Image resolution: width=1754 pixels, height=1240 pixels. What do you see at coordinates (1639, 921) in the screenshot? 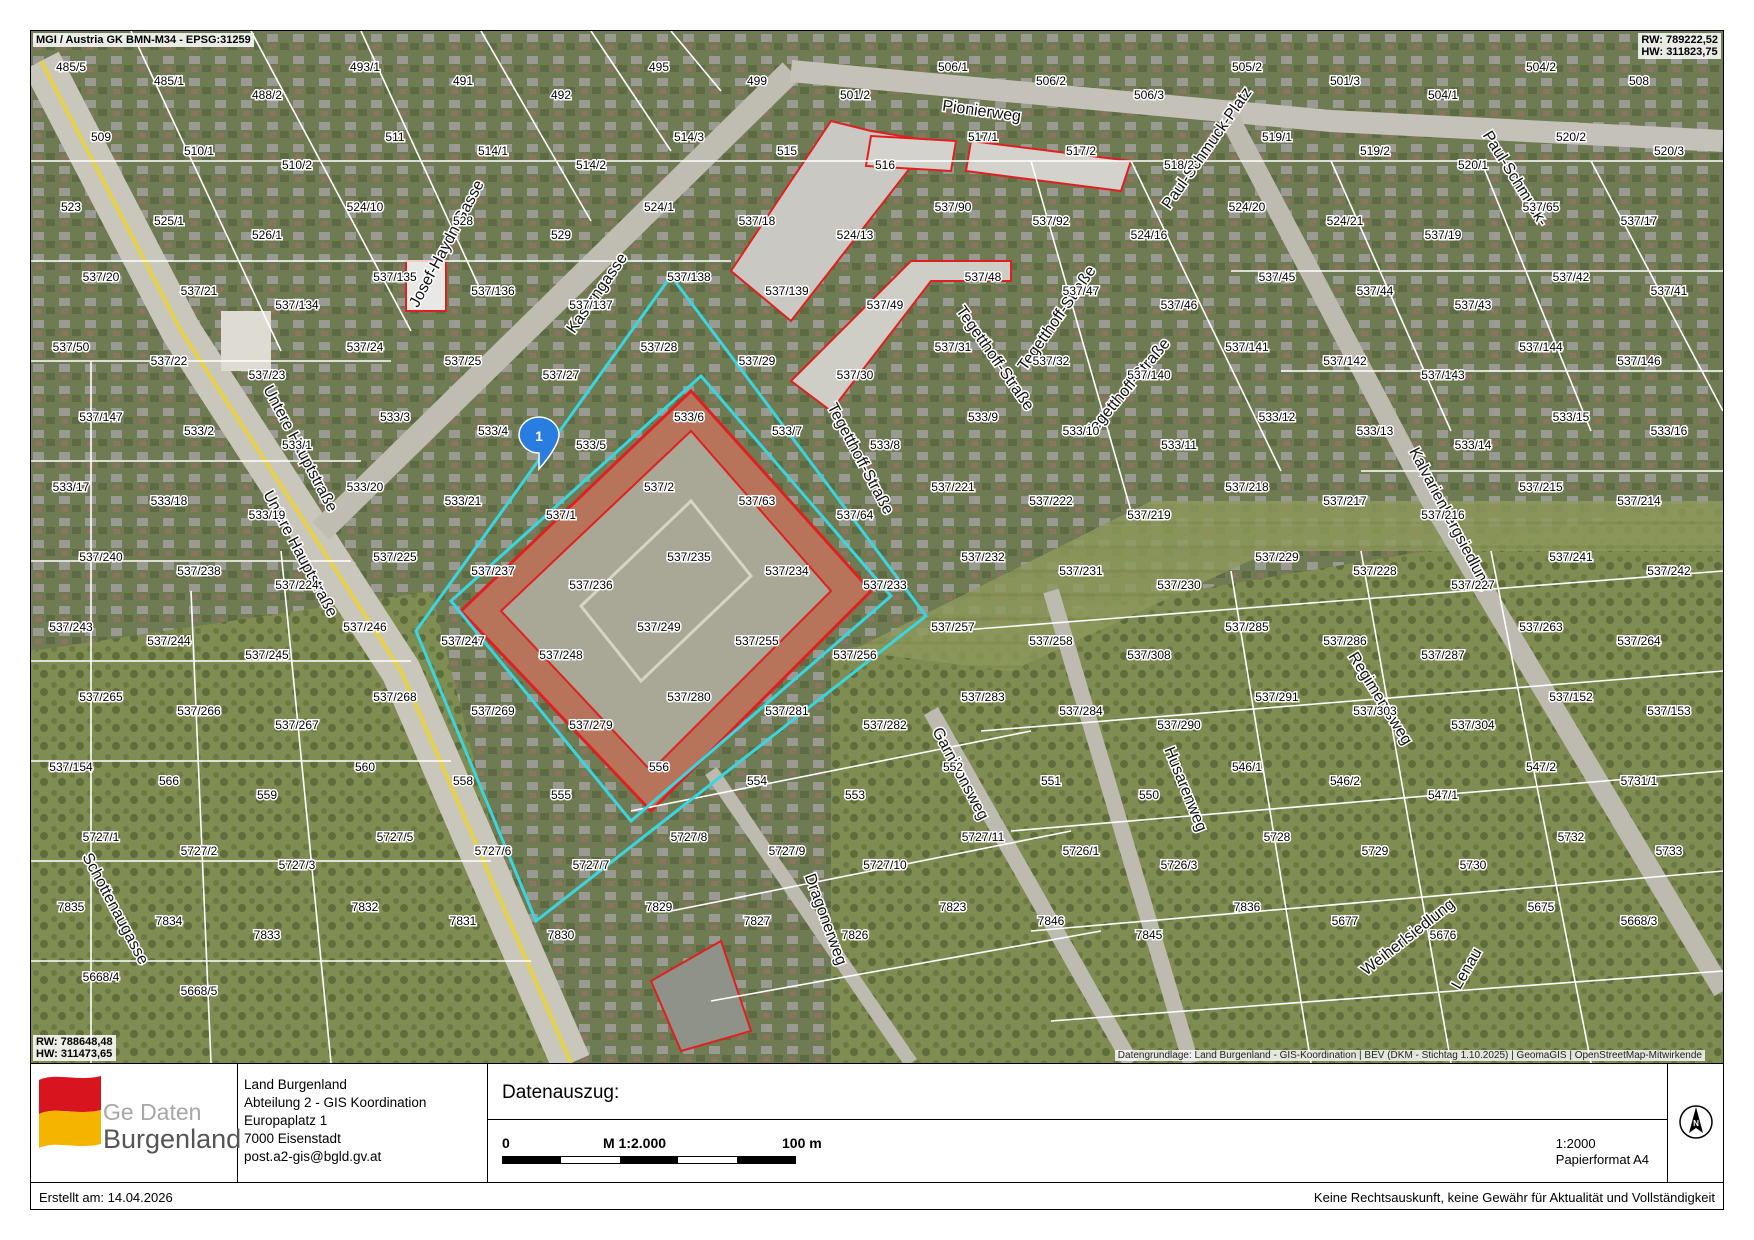
I see `parcel-label: 5668/3` at bounding box center [1639, 921].